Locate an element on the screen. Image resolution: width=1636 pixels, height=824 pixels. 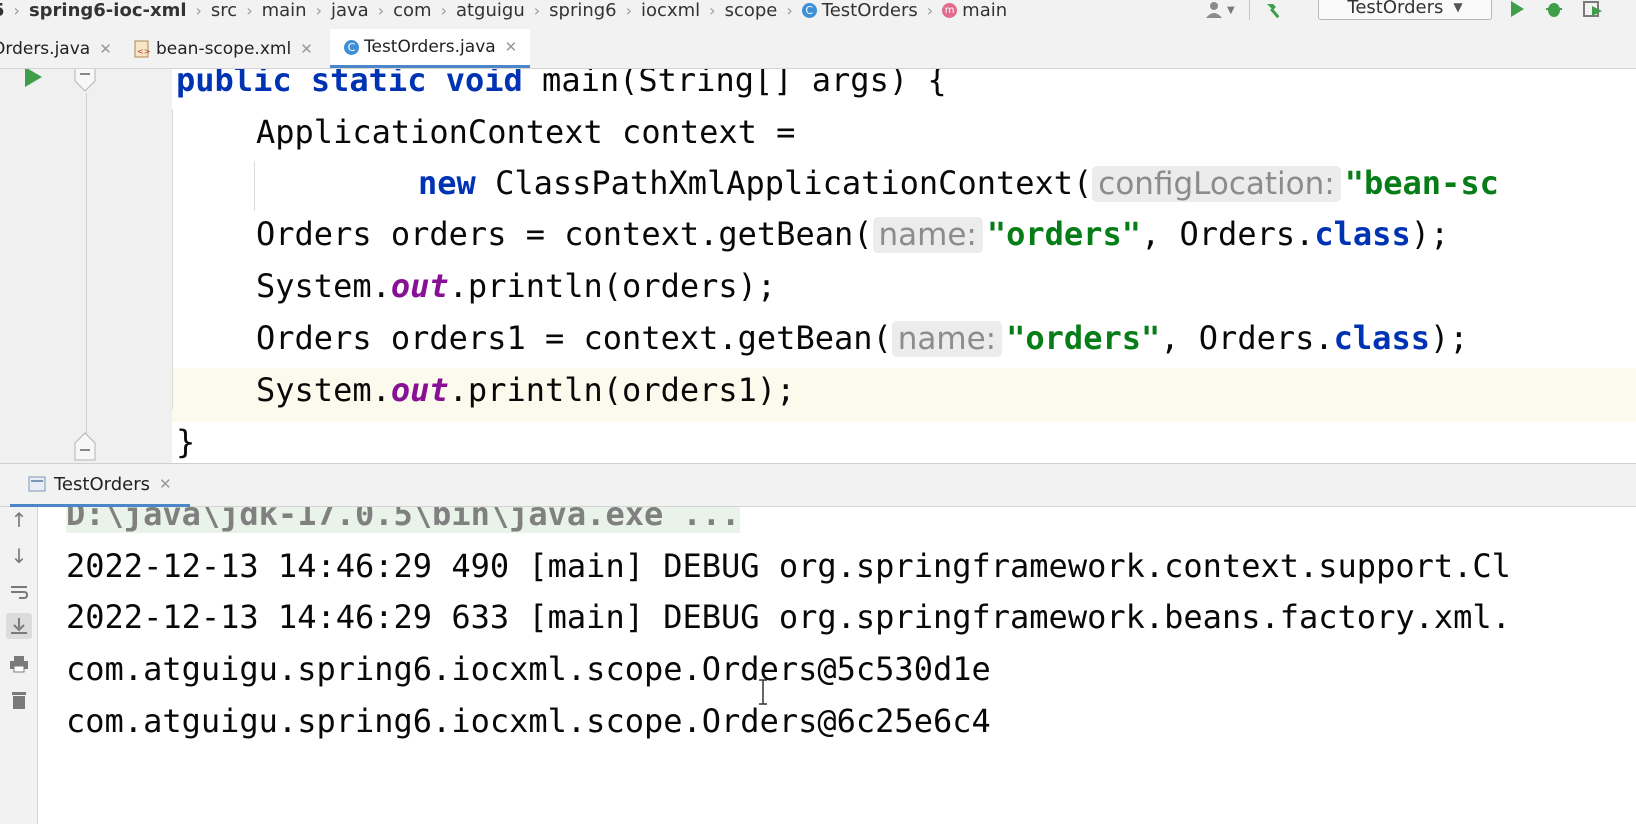
code-line-5: System.out.println(orders); is located at coordinates (516, 286).